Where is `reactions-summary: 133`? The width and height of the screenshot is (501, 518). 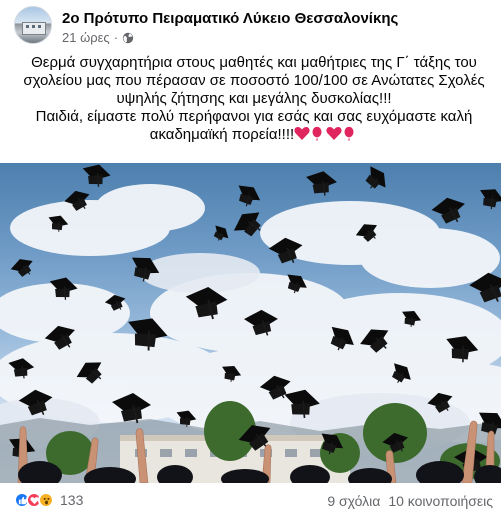
reactions-summary: 133 is located at coordinates (48, 500).